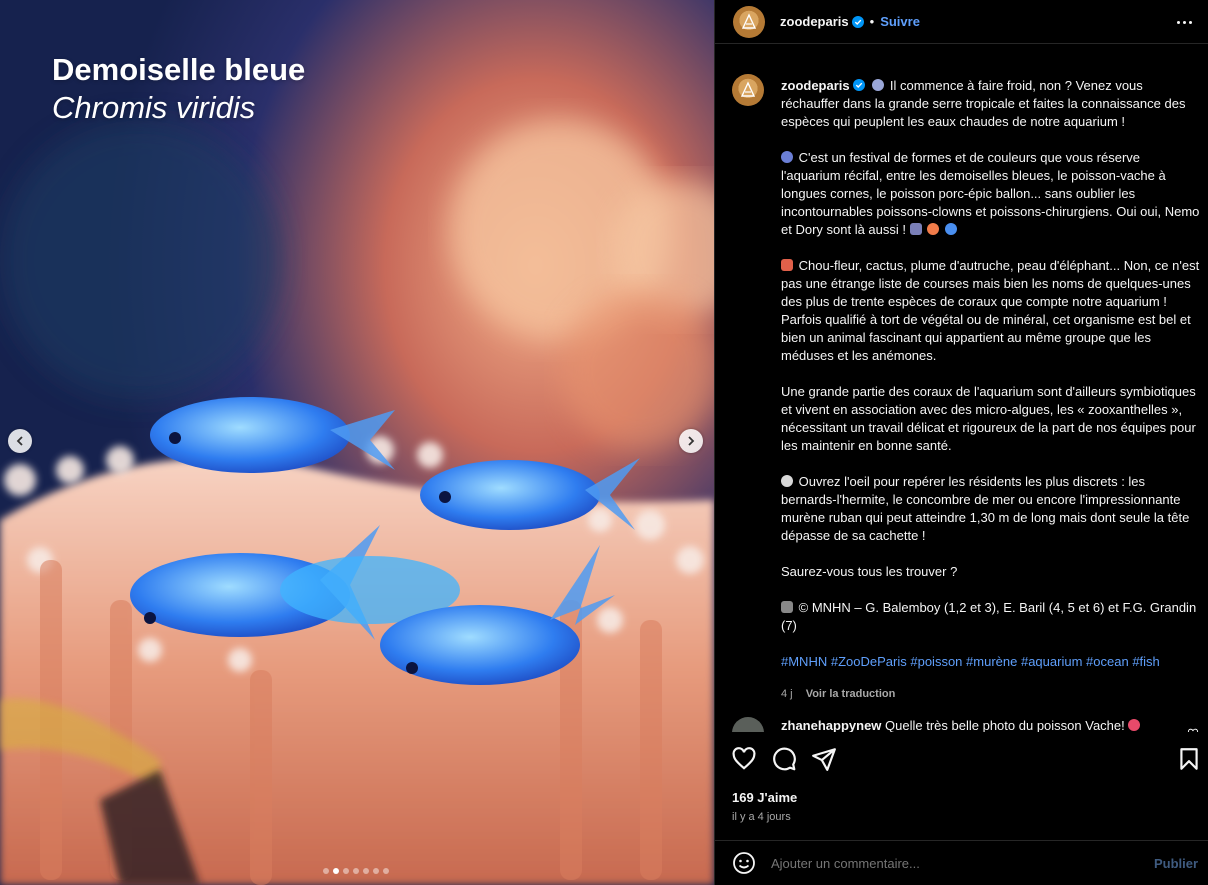  What do you see at coordinates (869, 661) in the screenshot?
I see `hashtag-link: #ZooDeParis` at bounding box center [869, 661].